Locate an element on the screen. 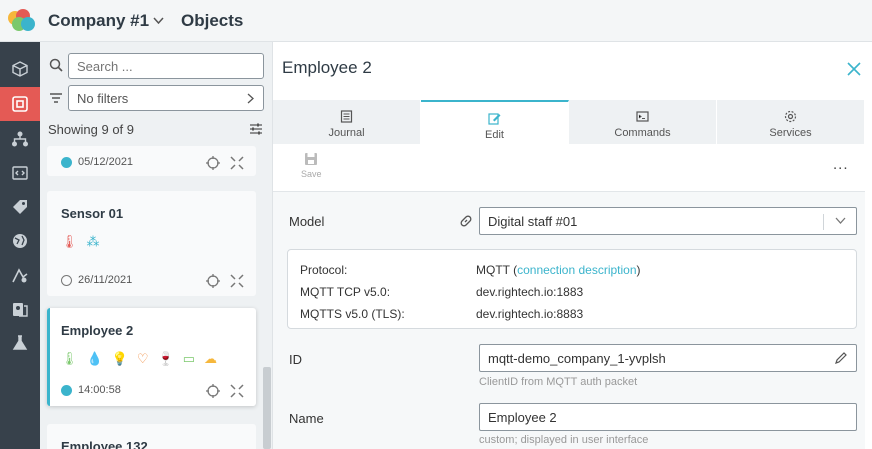 Image resolution: width=872 pixels, height=449 pixels. tag-icon is located at coordinates (20, 207).